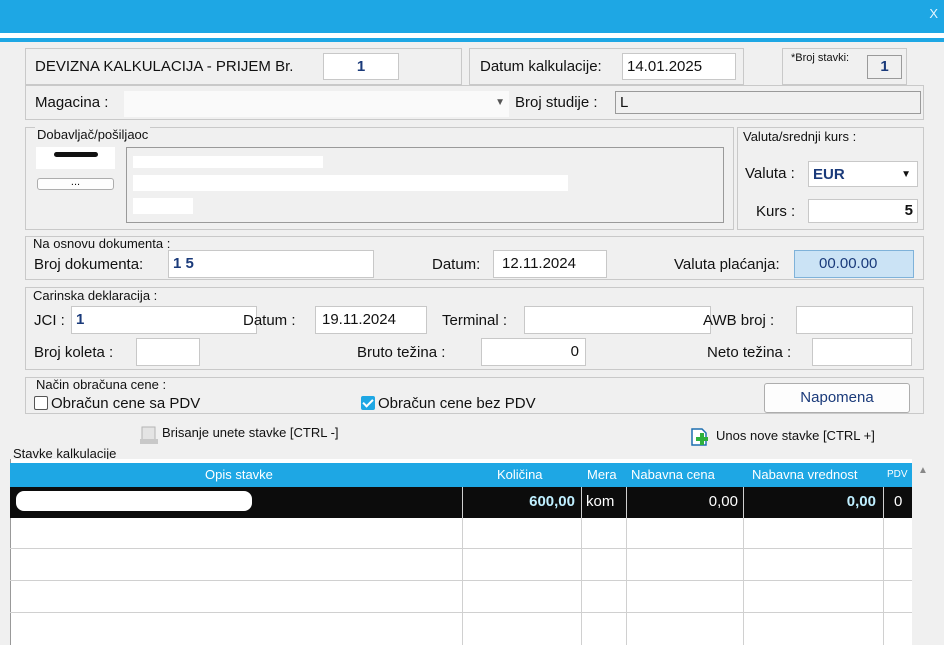  What do you see at coordinates (727, 264) in the screenshot?
I see `payment-currency-label: Valuta plaćanja:` at bounding box center [727, 264].